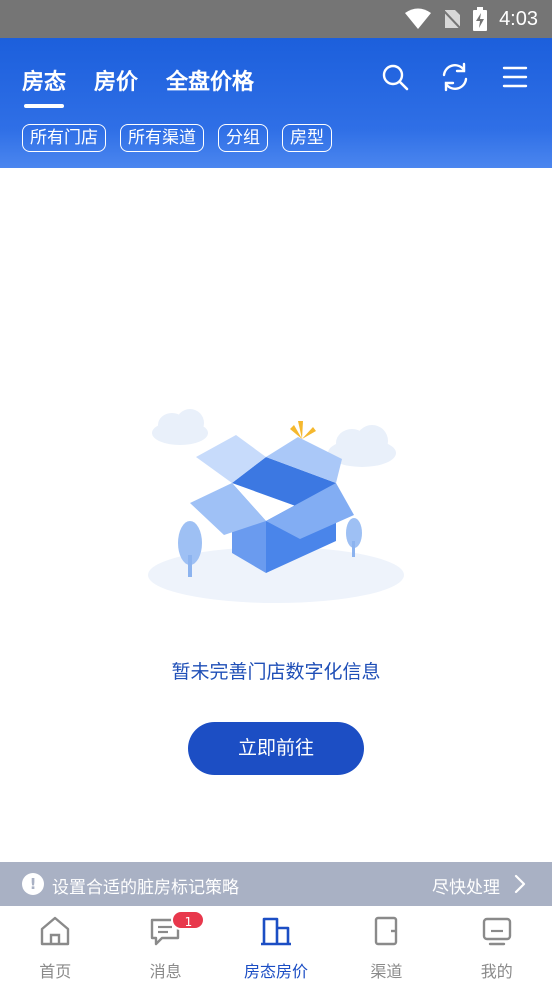 This screenshot has height=981, width=552. What do you see at coordinates (471, 19) in the screenshot?
I see `status-icons: 4:03` at bounding box center [471, 19].